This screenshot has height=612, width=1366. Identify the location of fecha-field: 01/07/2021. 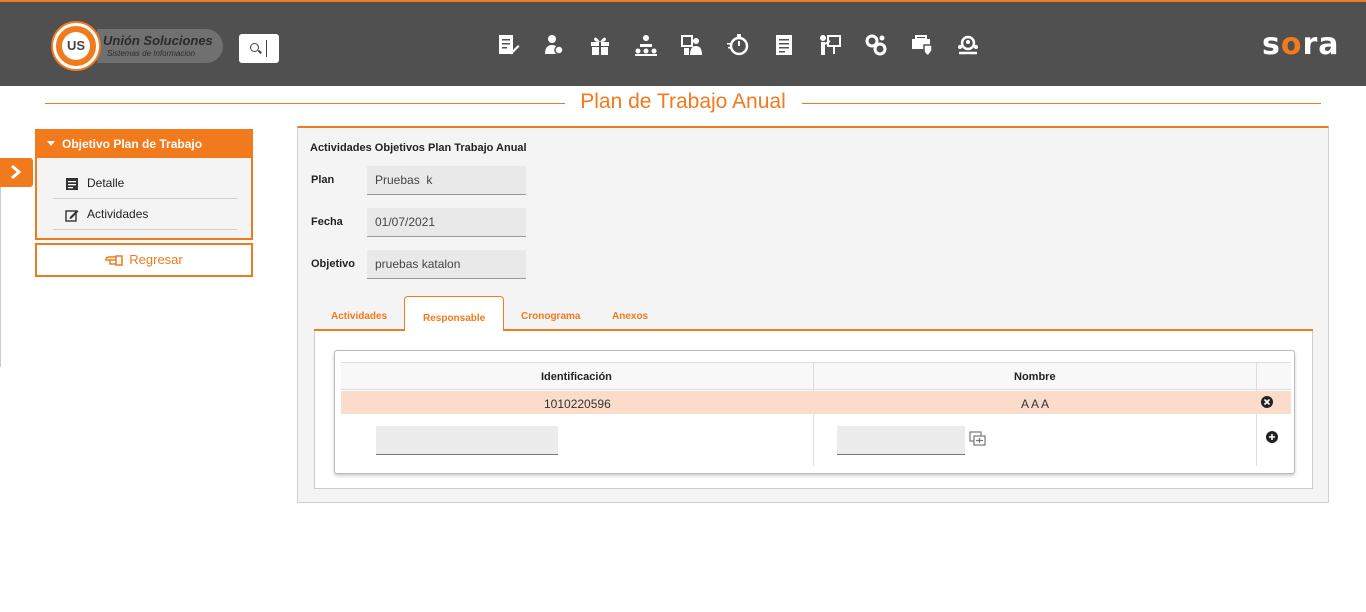
(446, 222).